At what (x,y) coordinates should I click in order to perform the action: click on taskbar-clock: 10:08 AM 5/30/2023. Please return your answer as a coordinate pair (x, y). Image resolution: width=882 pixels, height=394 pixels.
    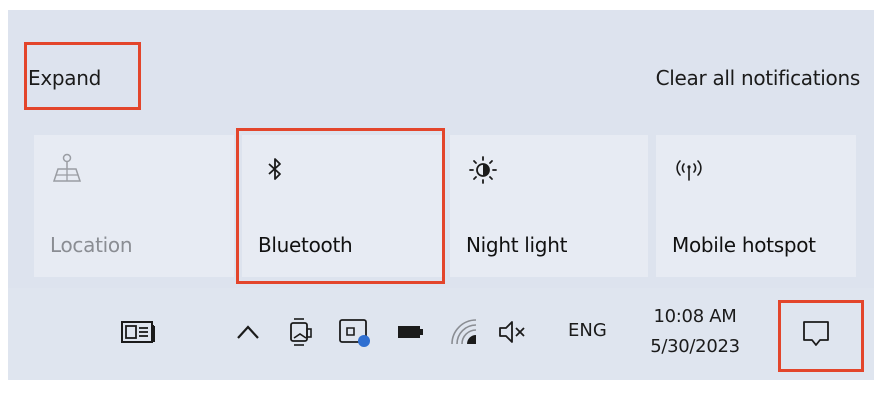
    Looking at the image, I should click on (695, 332).